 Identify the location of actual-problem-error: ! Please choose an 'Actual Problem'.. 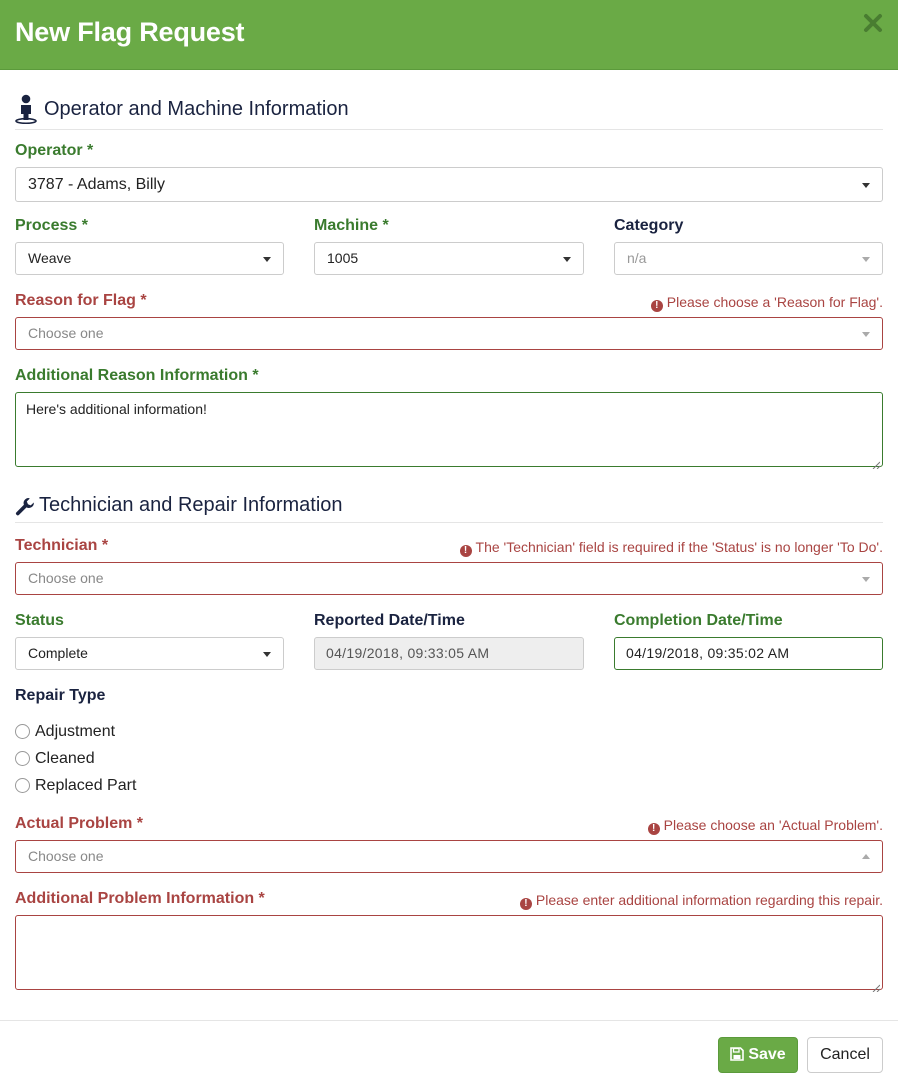
(765, 826).